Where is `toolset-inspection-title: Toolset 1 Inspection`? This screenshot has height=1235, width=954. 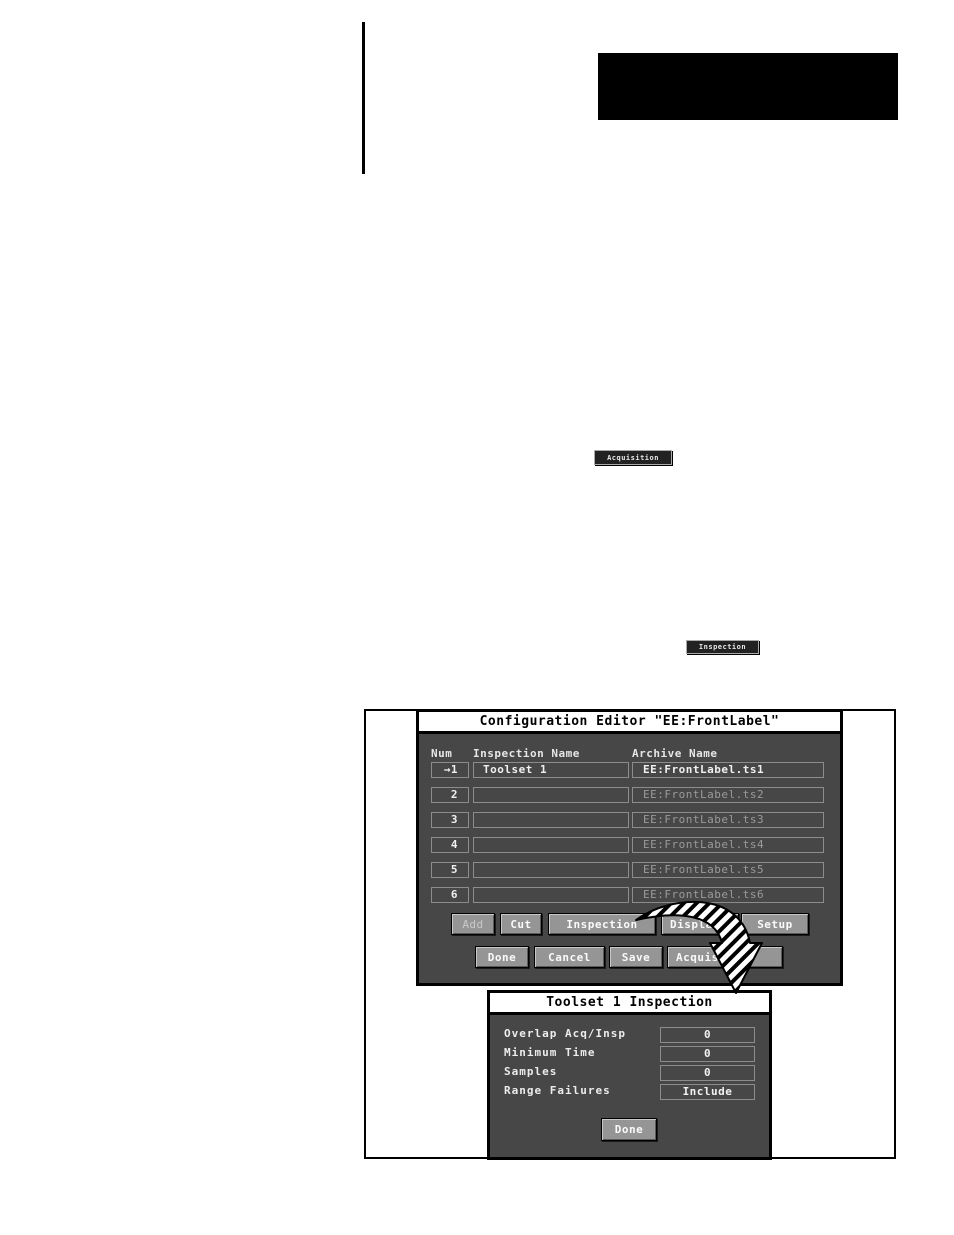
toolset-inspection-title: Toolset 1 Inspection is located at coordinates (629, 1004).